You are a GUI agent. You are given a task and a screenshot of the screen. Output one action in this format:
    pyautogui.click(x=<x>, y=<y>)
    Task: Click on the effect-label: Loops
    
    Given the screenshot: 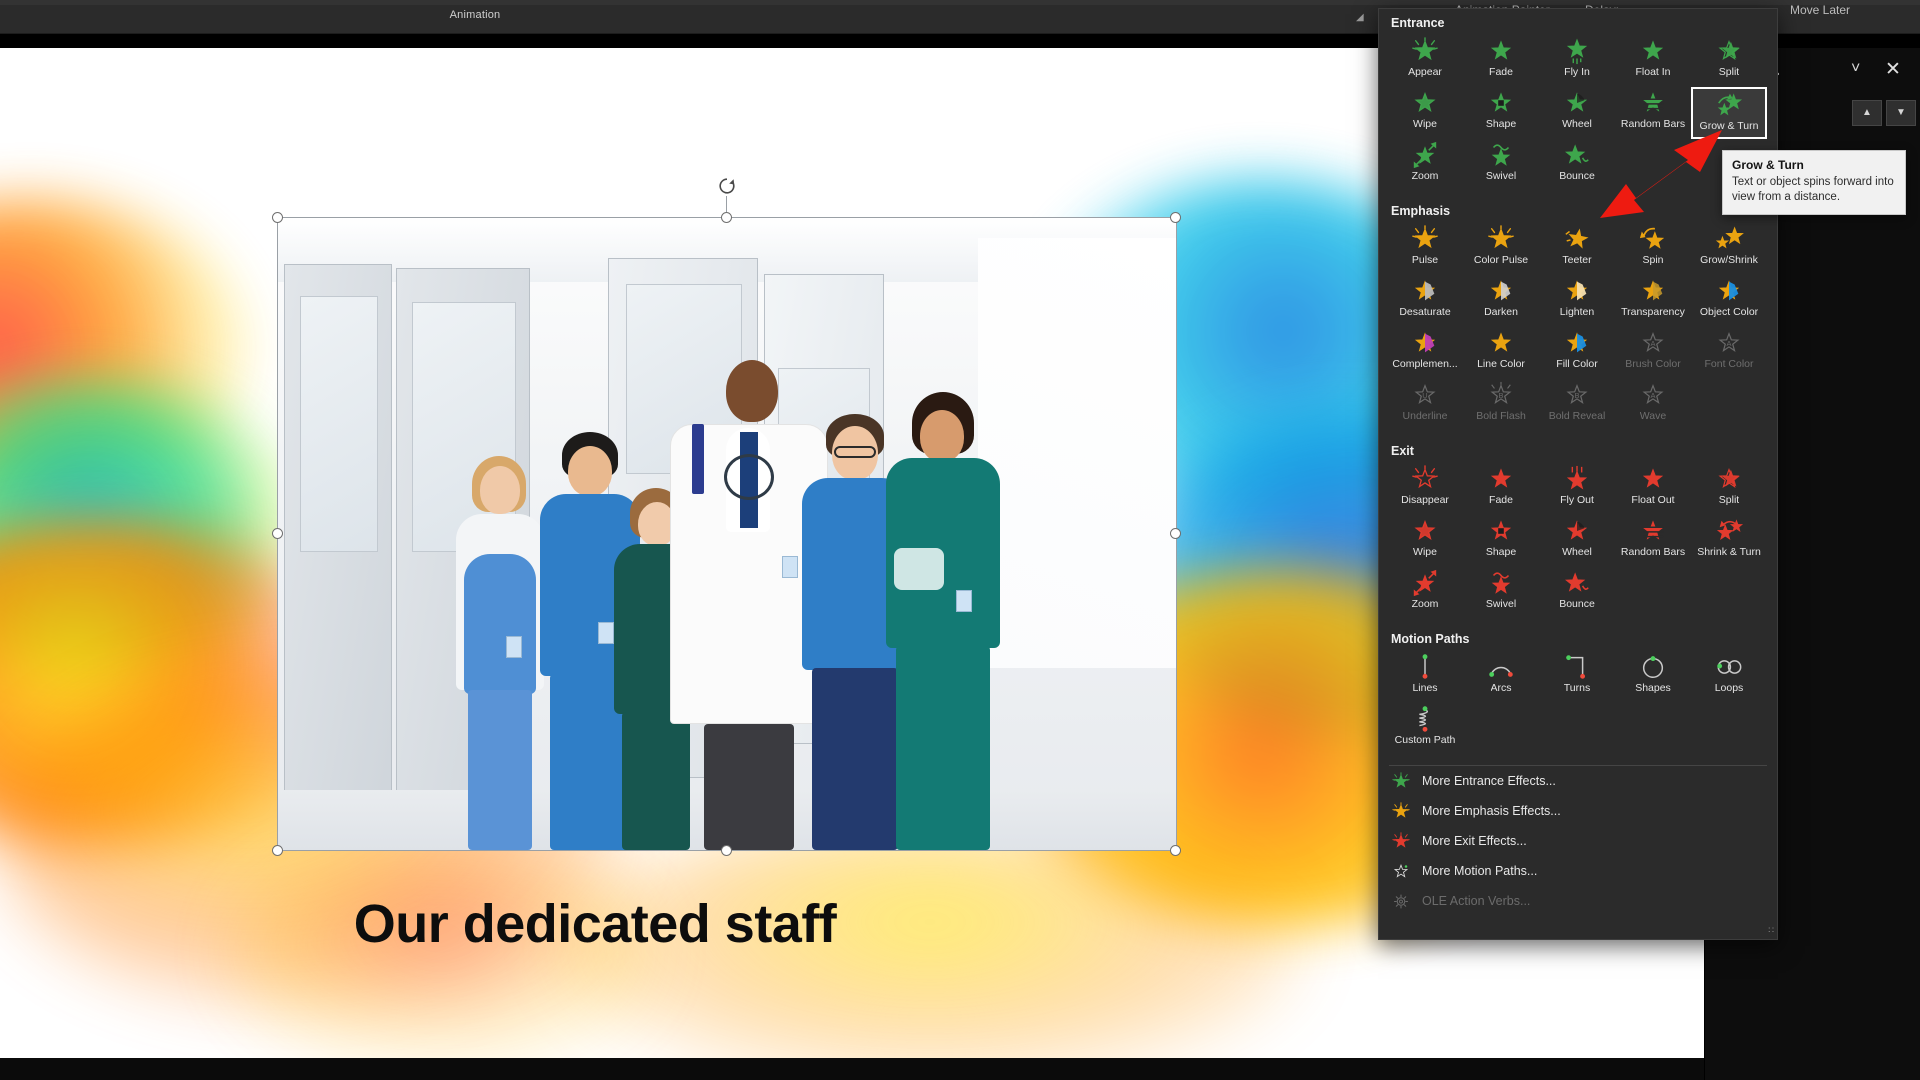 What is the action you would take?
    pyautogui.click(x=1729, y=688)
    